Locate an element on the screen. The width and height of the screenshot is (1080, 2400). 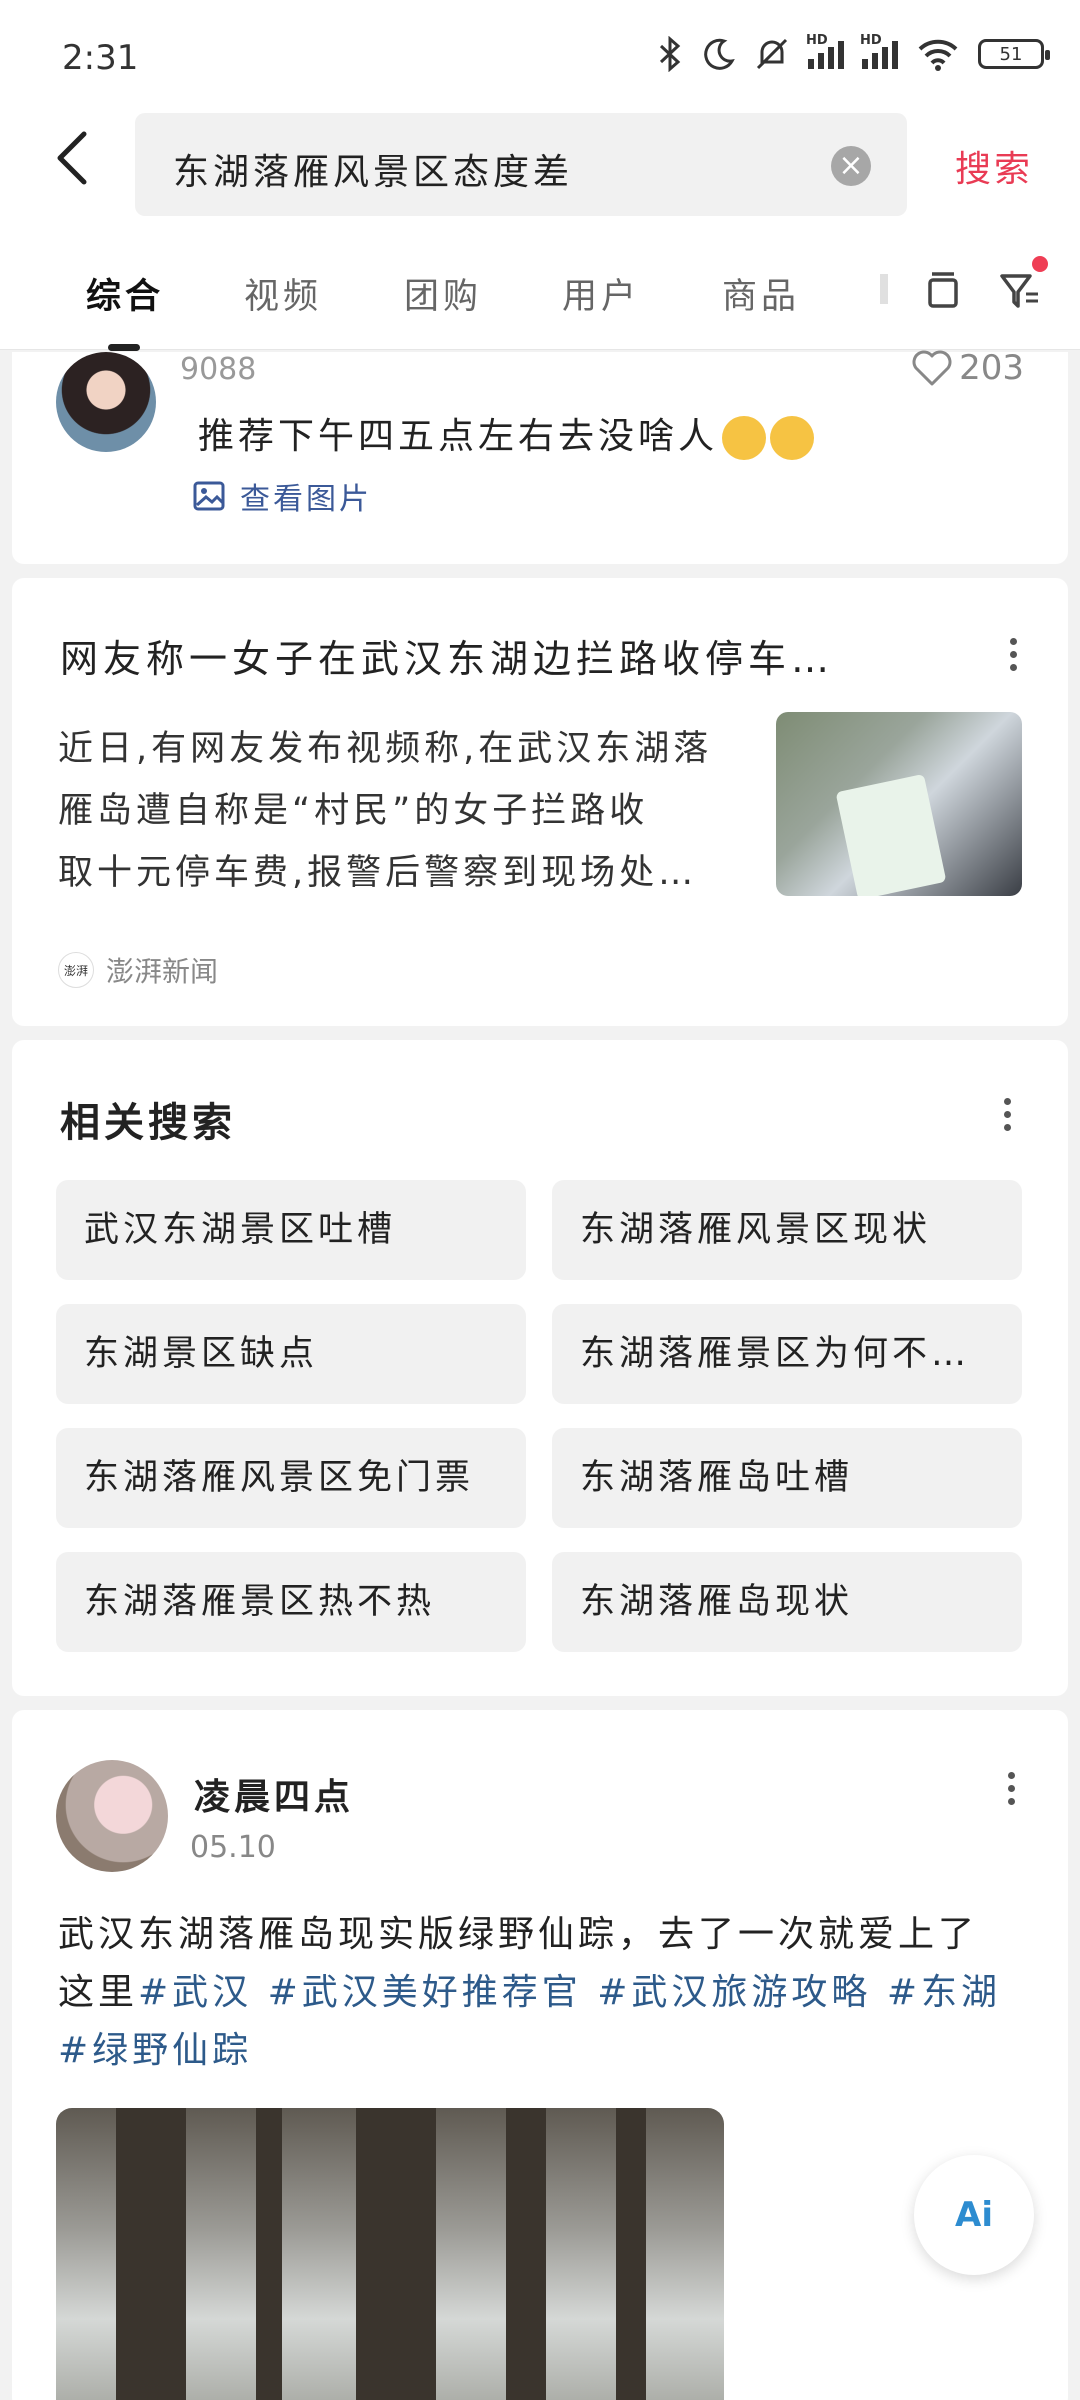
tab-comprehensive: 综合 is located at coordinates (125, 293).